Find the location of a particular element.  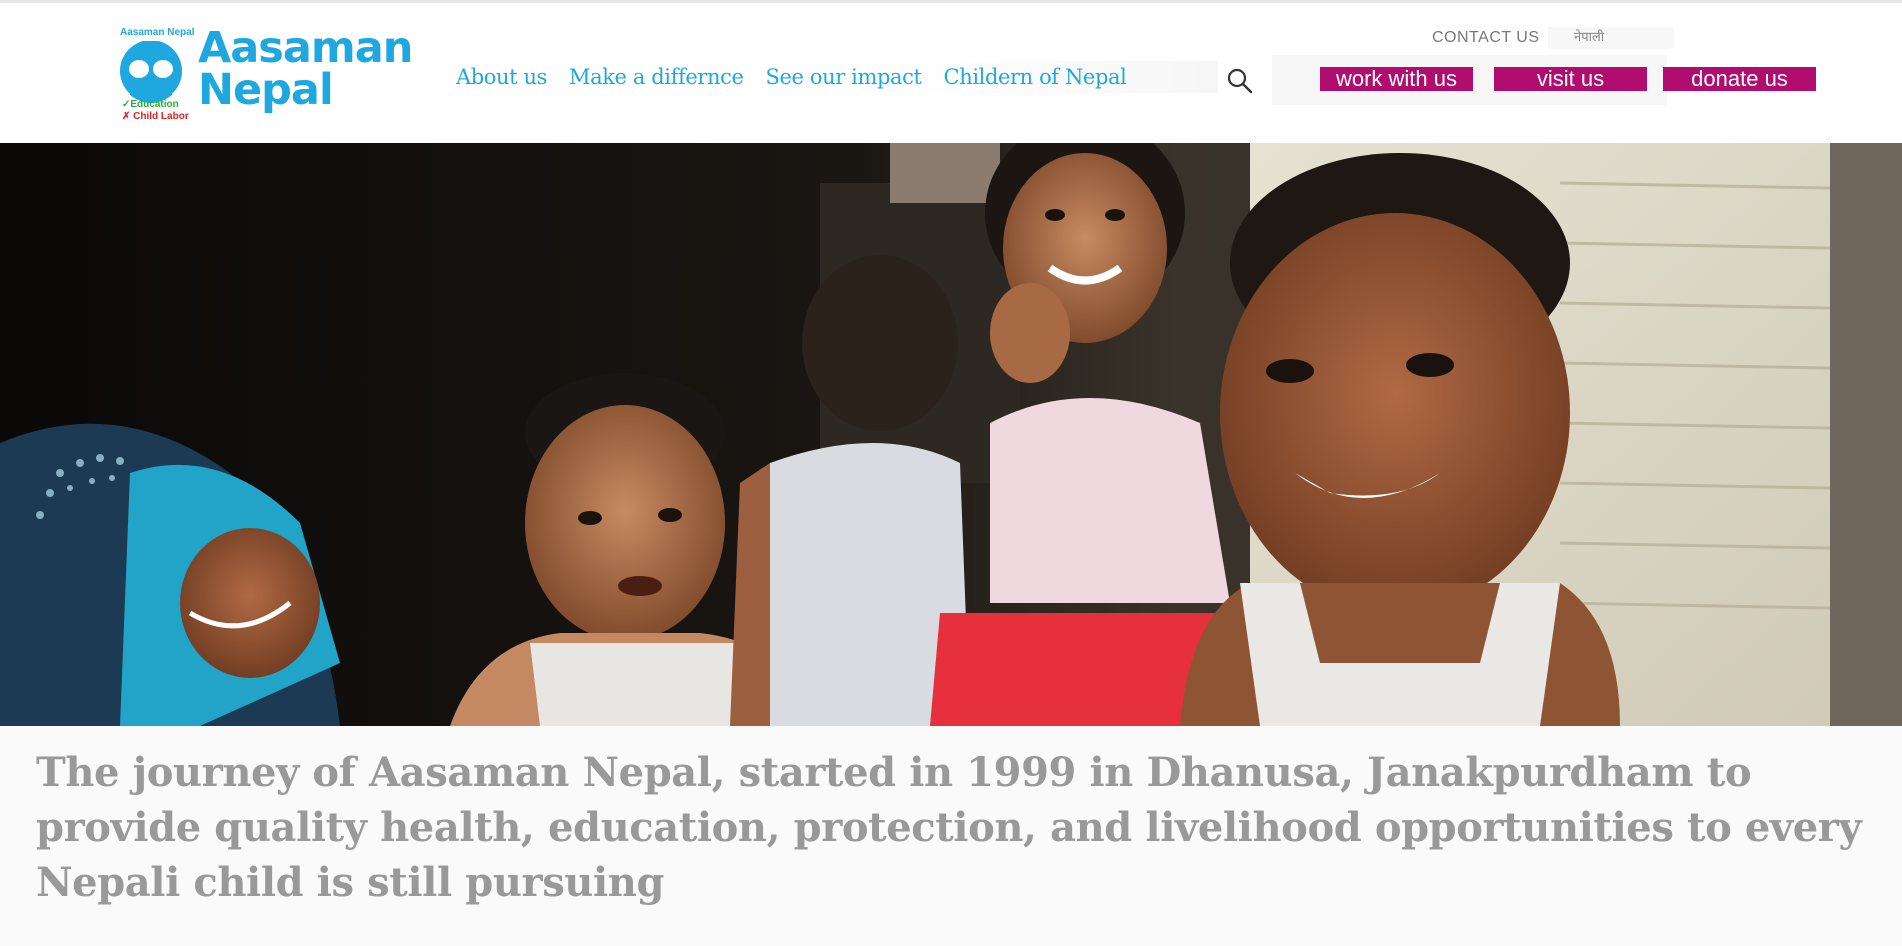

logo-tagline-education: ✓Education is located at coordinates (150, 104).